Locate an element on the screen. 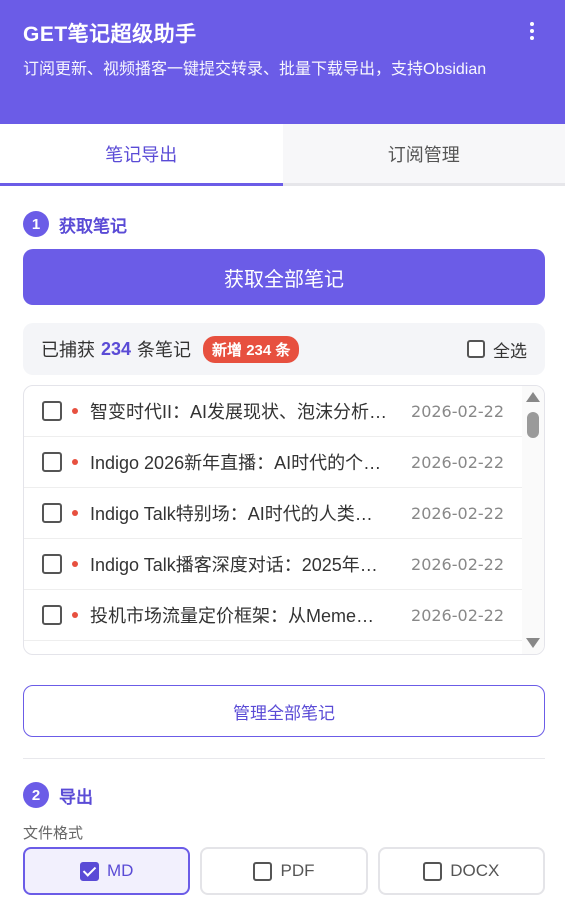 The image size is (565, 906). select-all-label: 全选 is located at coordinates (510, 351).